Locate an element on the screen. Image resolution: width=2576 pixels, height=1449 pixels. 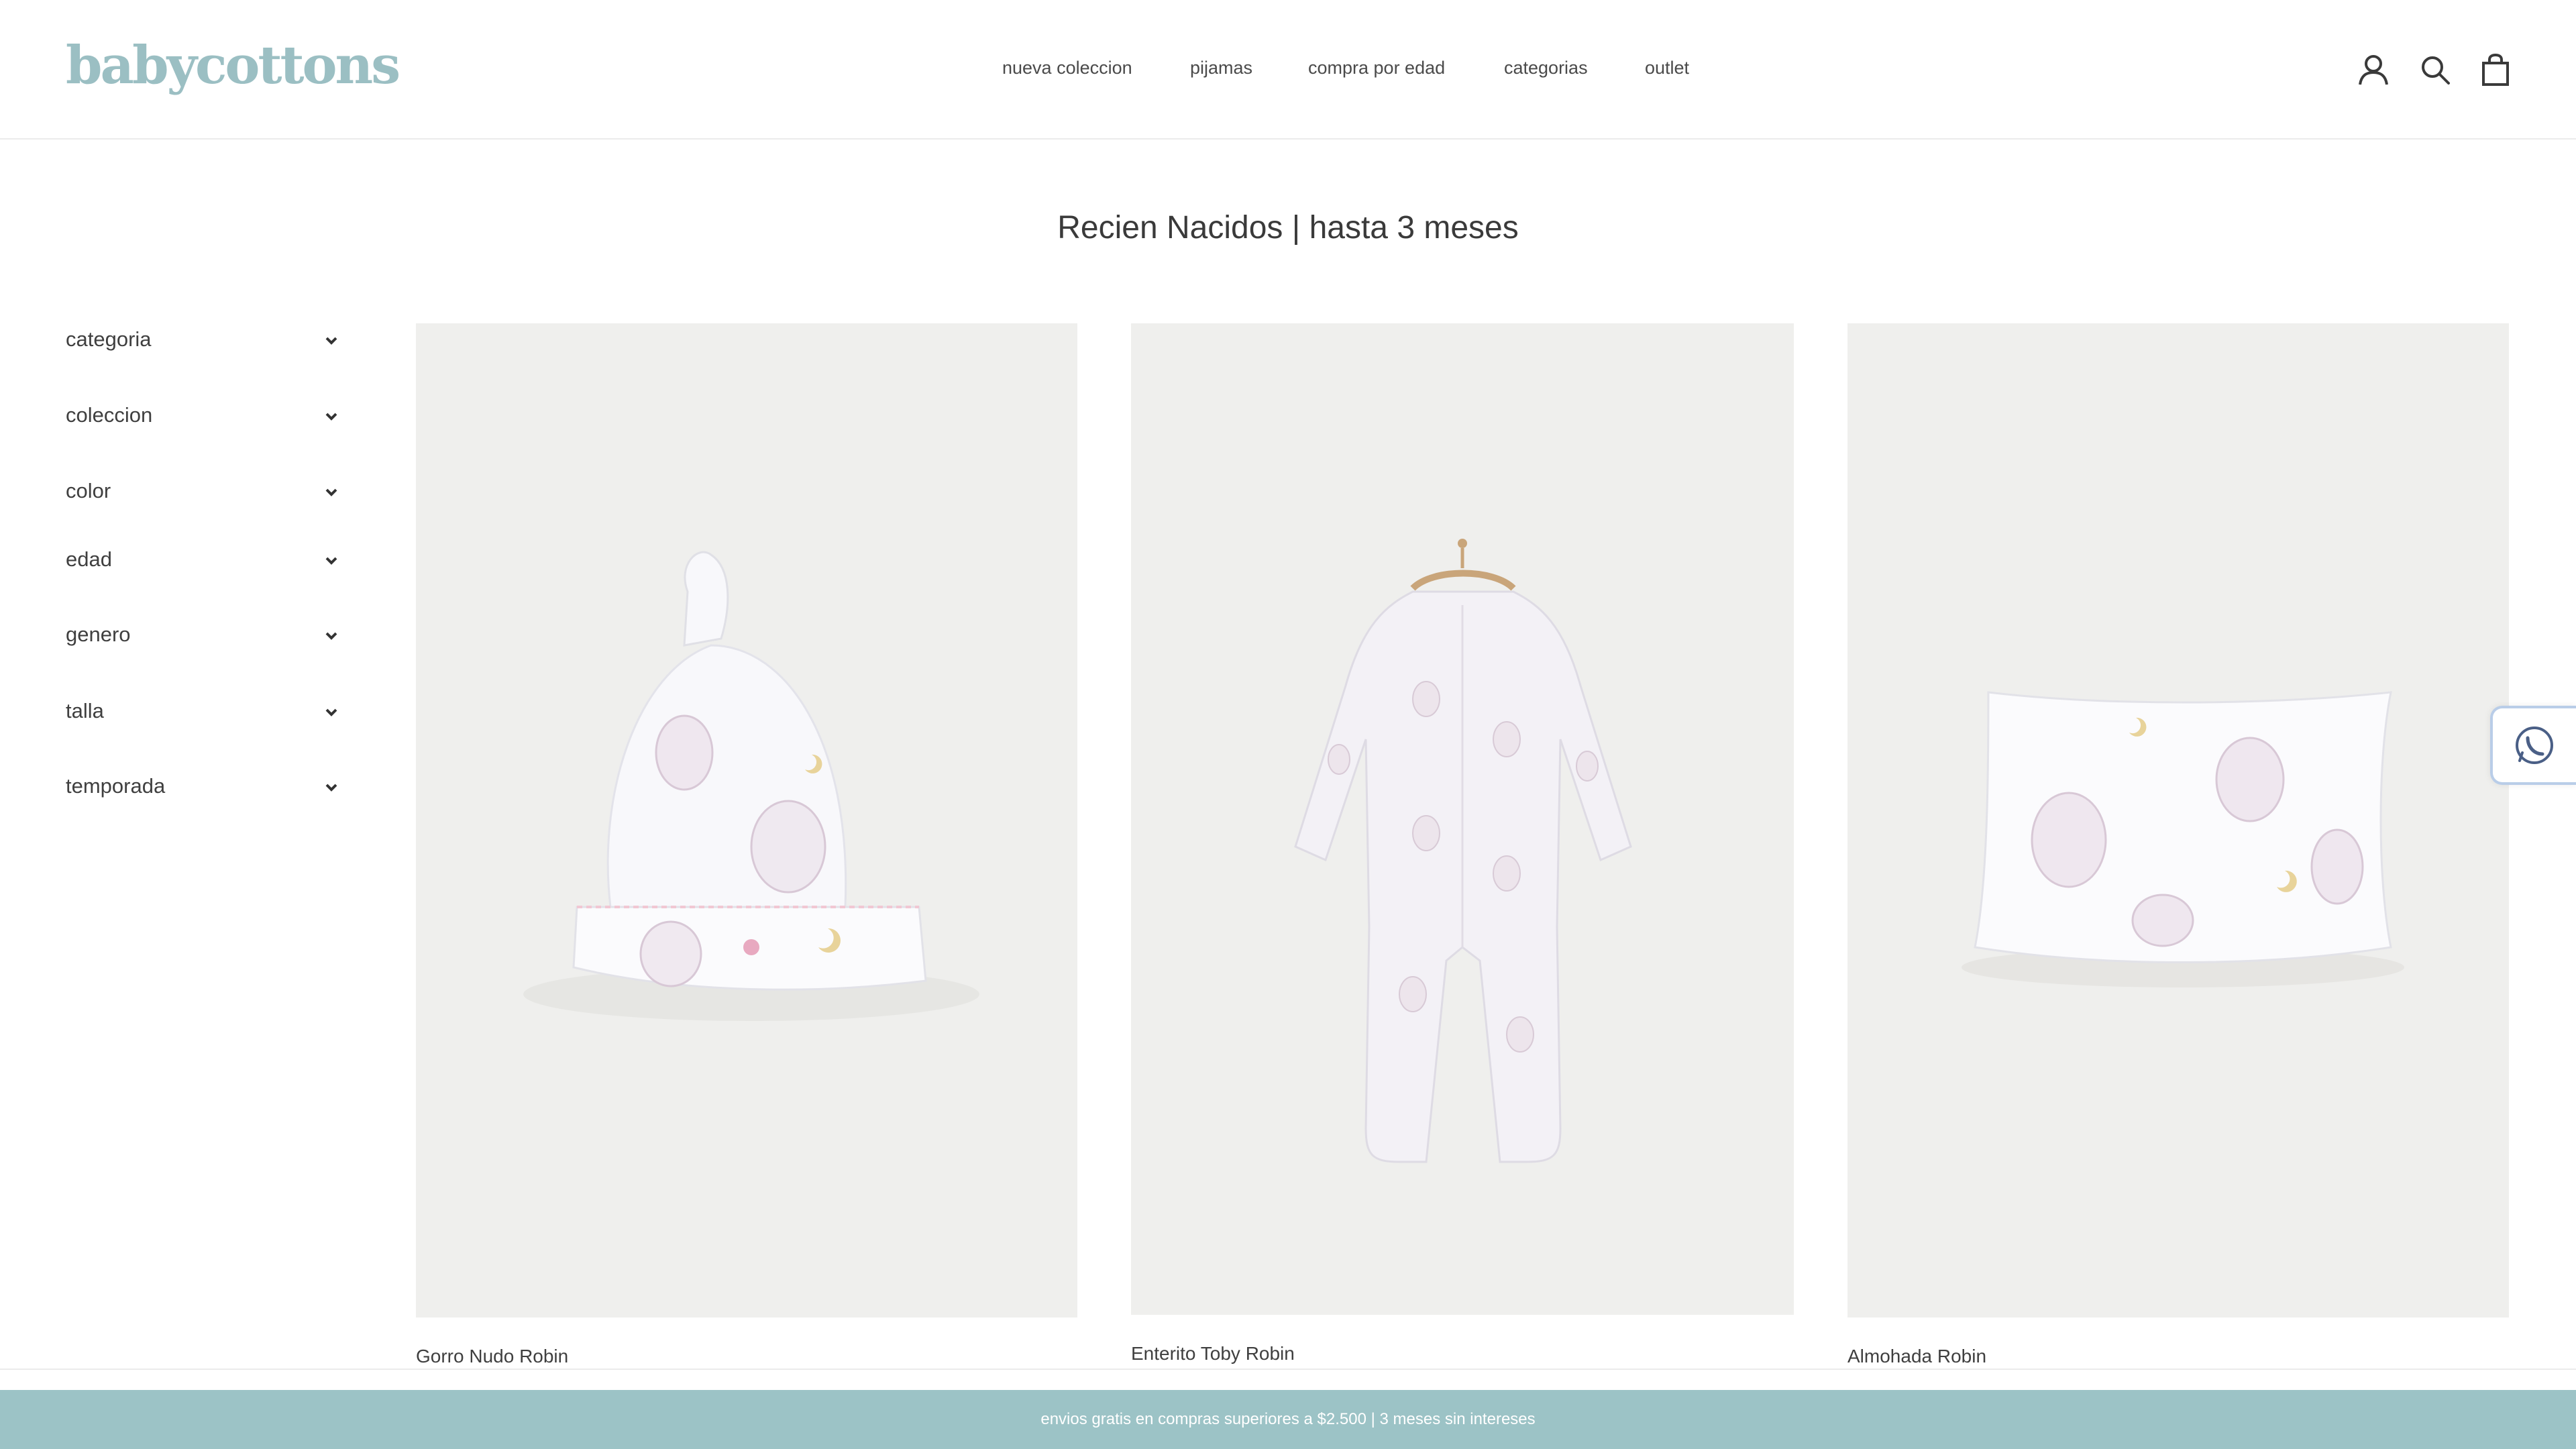
product-name: Gorro Nudo Robin is located at coordinates (492, 1356).